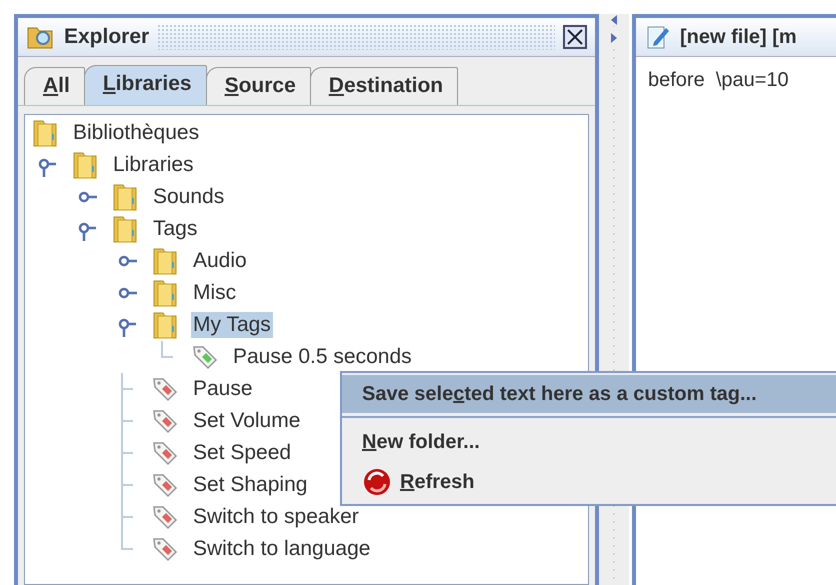 This screenshot has width=836, height=585. Describe the element at coordinates (575, 37) in the screenshot. I see `close-icon` at that location.